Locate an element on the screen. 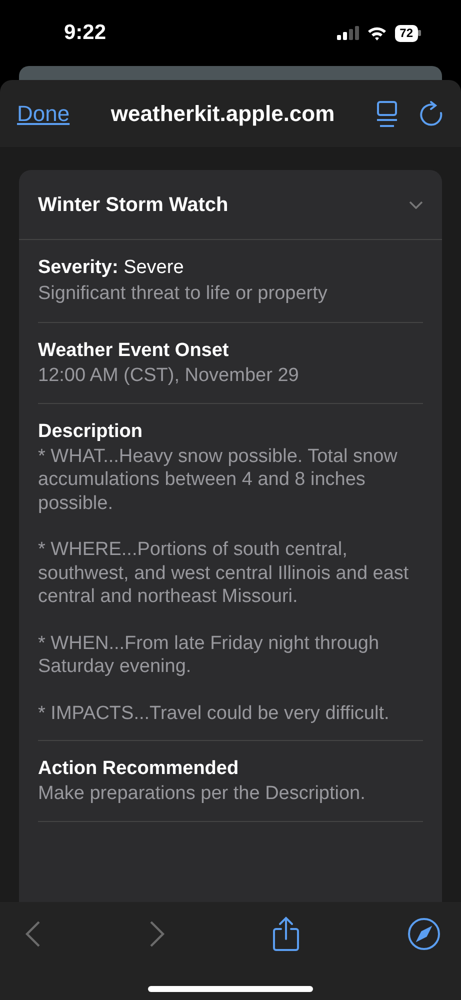 This screenshot has height=1000, width=461. url-text: weatherkit.apple.com is located at coordinates (222, 114).